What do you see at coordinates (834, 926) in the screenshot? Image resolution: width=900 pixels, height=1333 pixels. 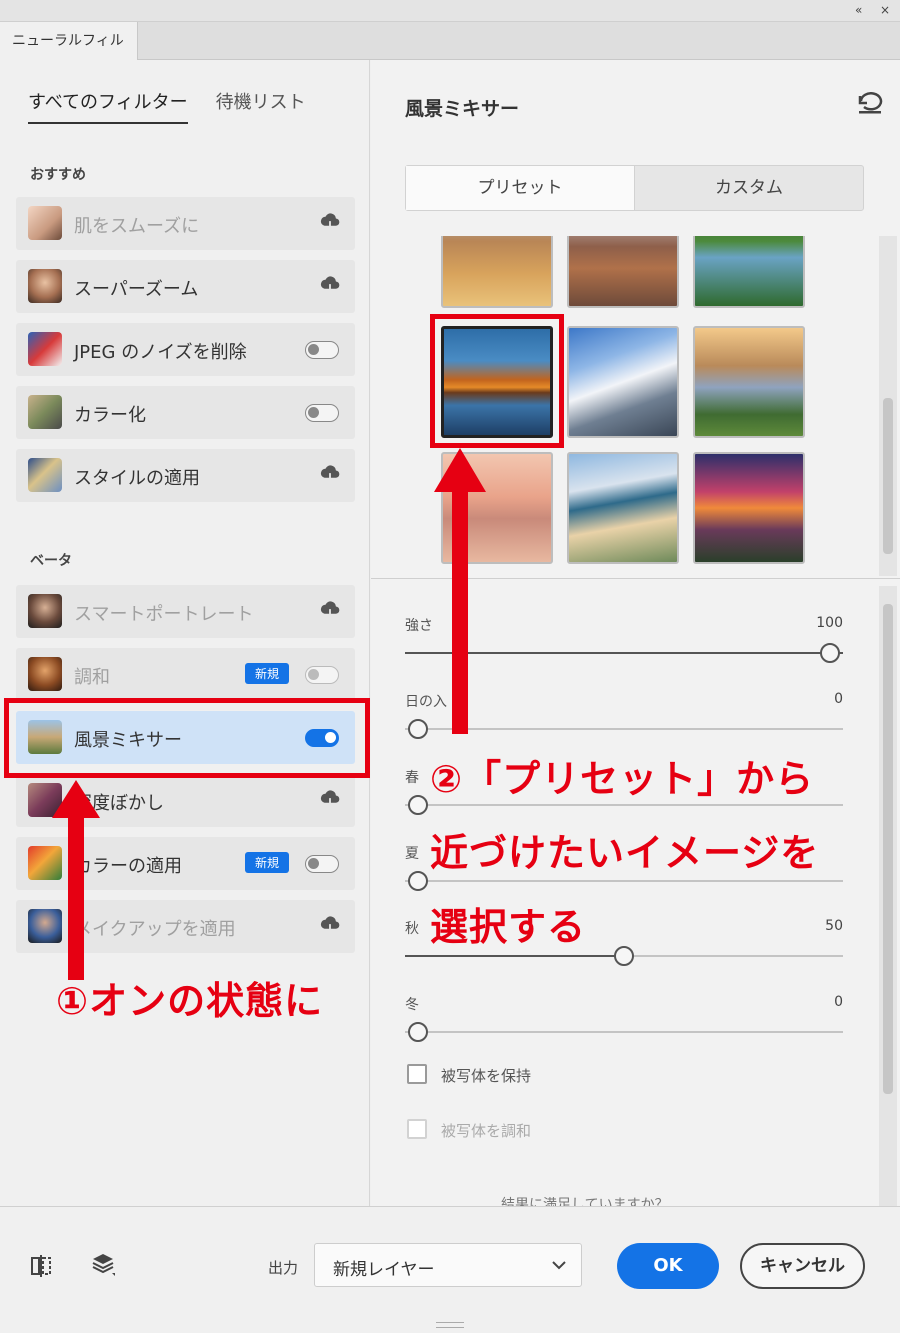 I see `slider-value: 50` at bounding box center [834, 926].